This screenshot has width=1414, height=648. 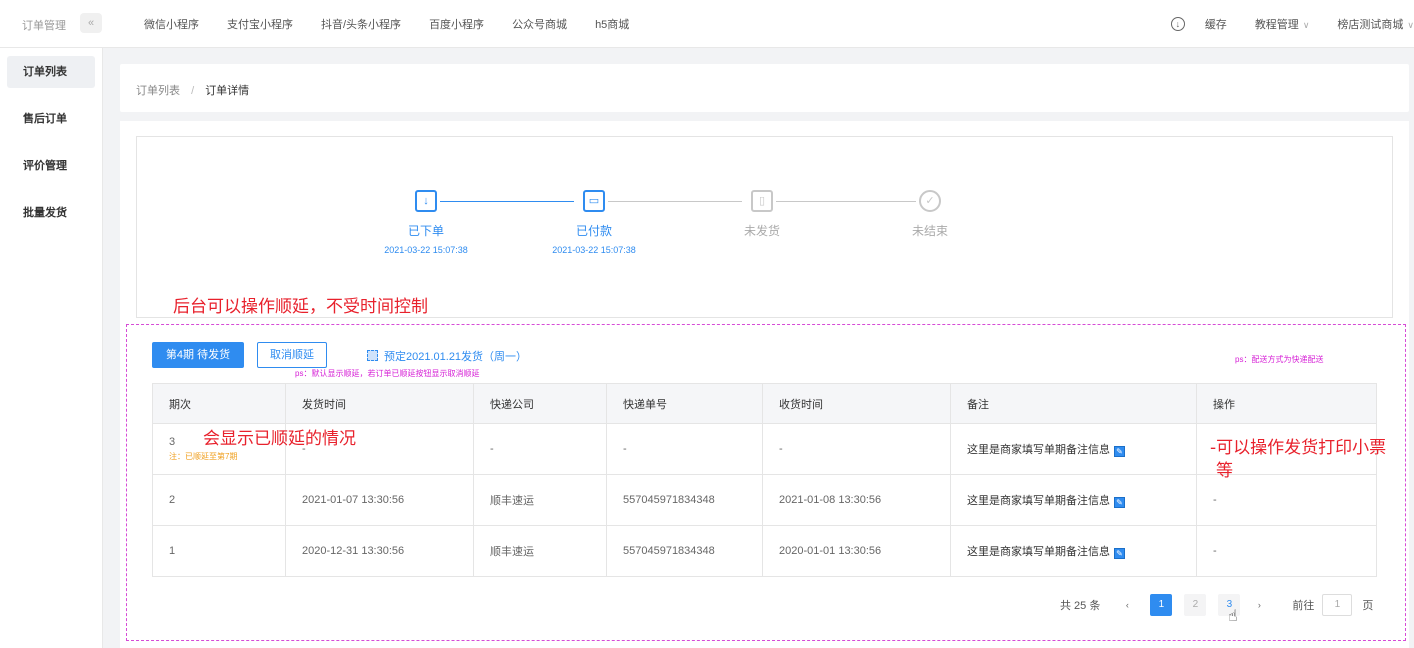 What do you see at coordinates (372, 355) in the screenshot?
I see `calendar-icon` at bounding box center [372, 355].